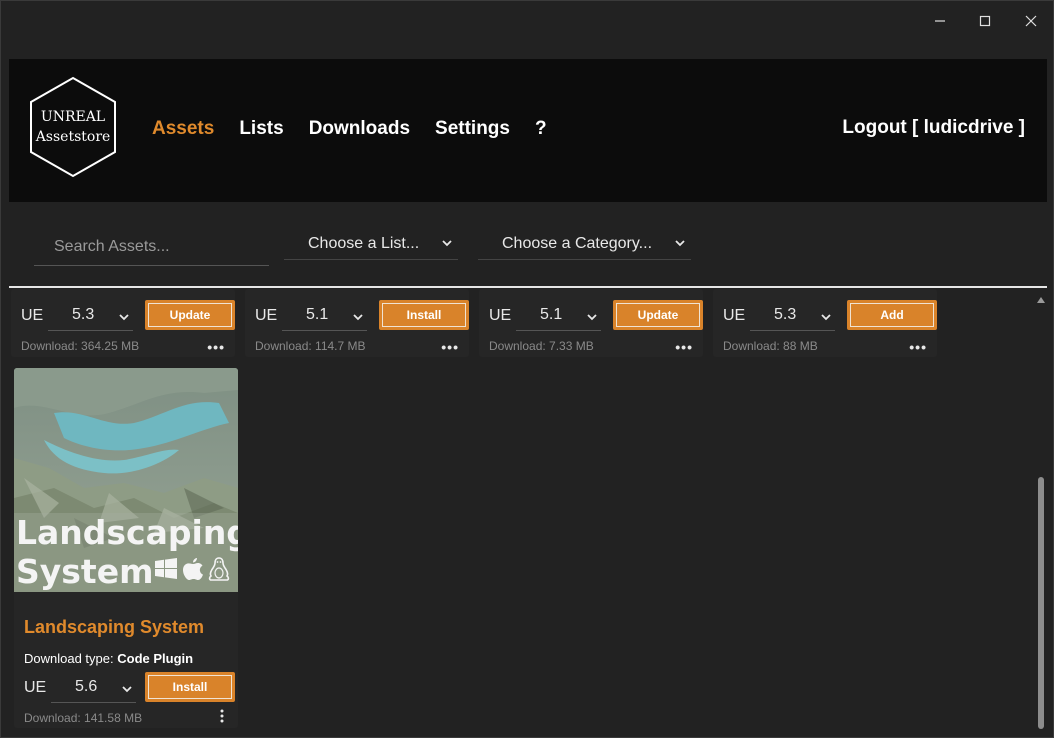  What do you see at coordinates (73, 137) in the screenshot?
I see `logo-line-2: Assetstore` at bounding box center [73, 137].